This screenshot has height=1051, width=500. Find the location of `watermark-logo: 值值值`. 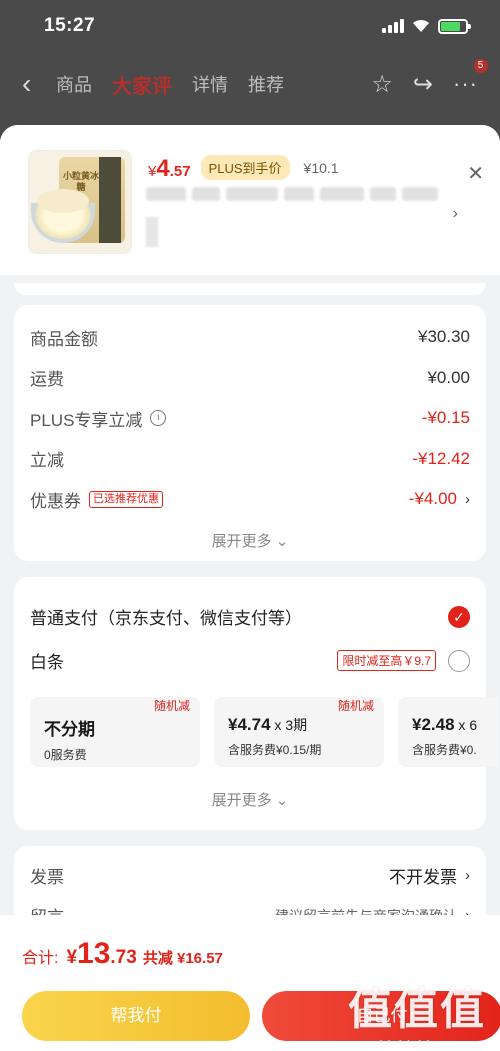

watermark-logo: 值值值 is located at coordinates (417, 1009).